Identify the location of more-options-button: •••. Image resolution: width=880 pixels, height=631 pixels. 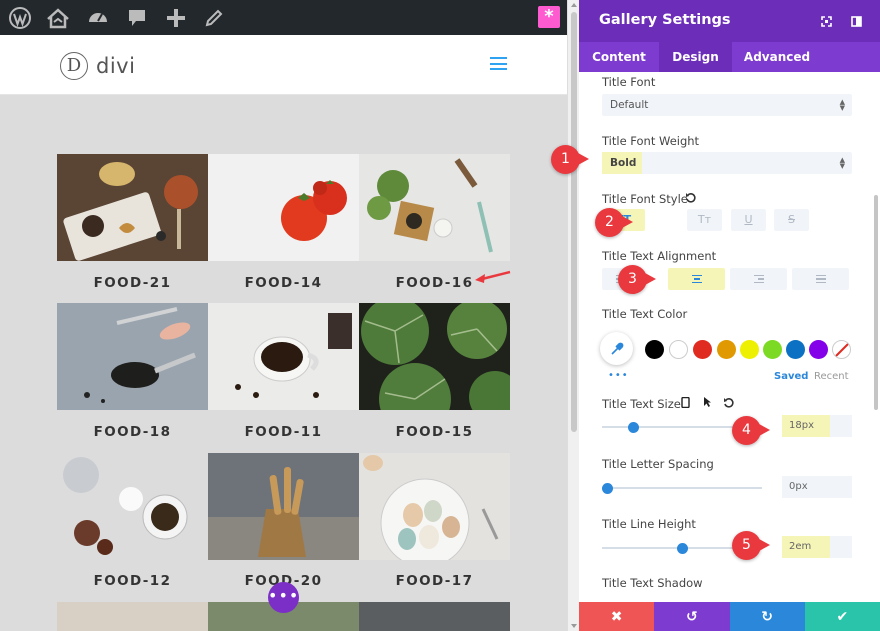
(283, 597).